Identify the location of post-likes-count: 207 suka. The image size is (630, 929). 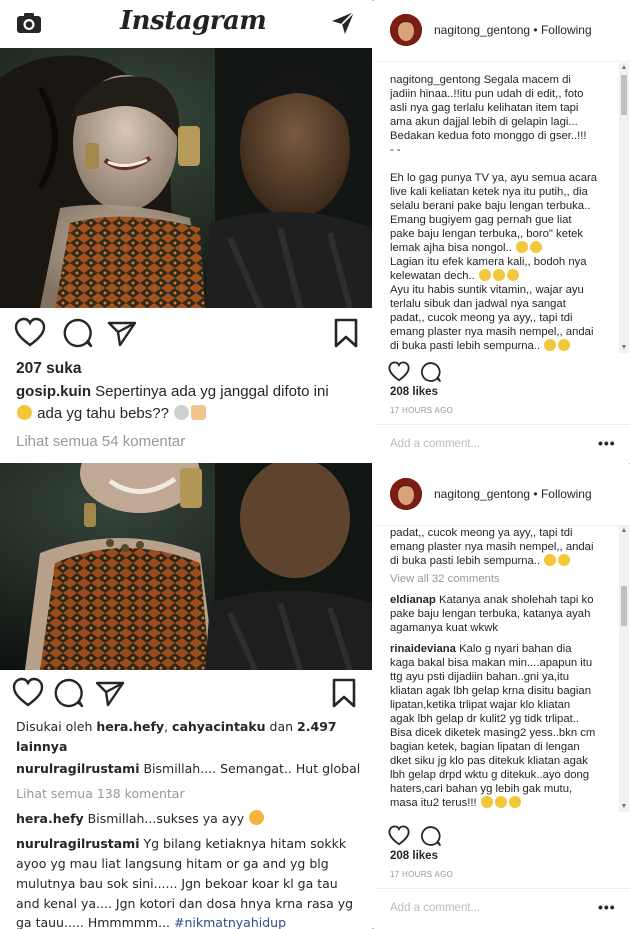
(188, 368).